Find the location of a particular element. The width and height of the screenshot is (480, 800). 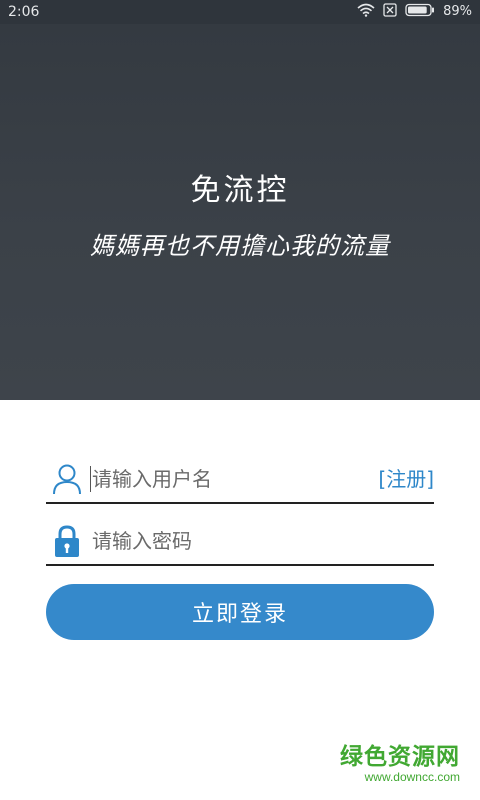

user-icon is located at coordinates (67, 479).